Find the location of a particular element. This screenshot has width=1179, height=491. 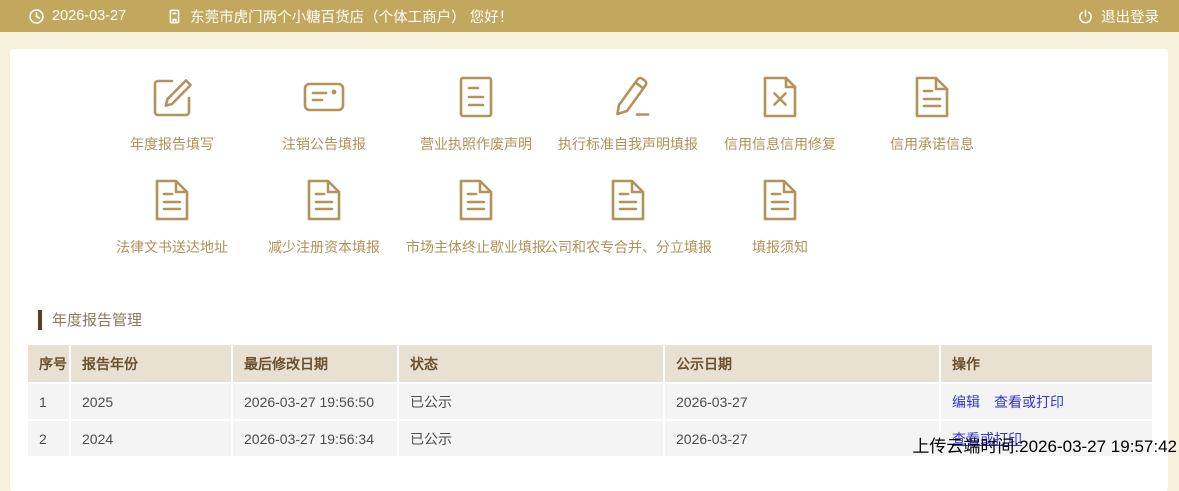

building-icon is located at coordinates (174, 16).